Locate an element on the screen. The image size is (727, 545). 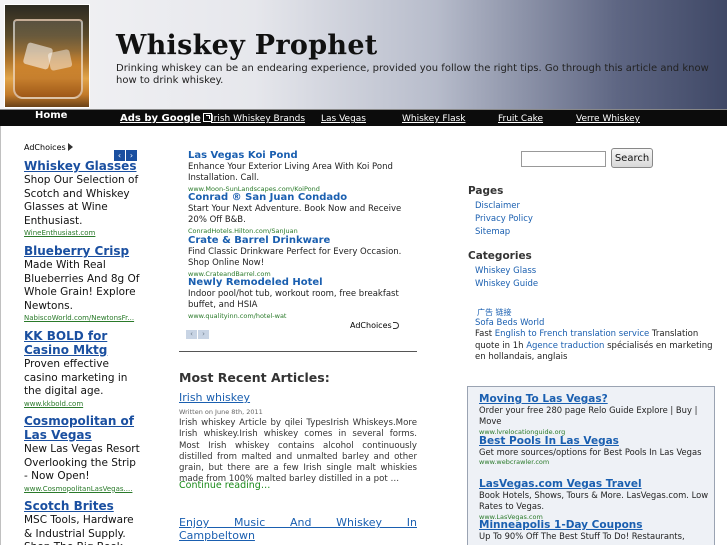
ads-link-fruit-cake: Fruit Cake is located at coordinates (520, 119).